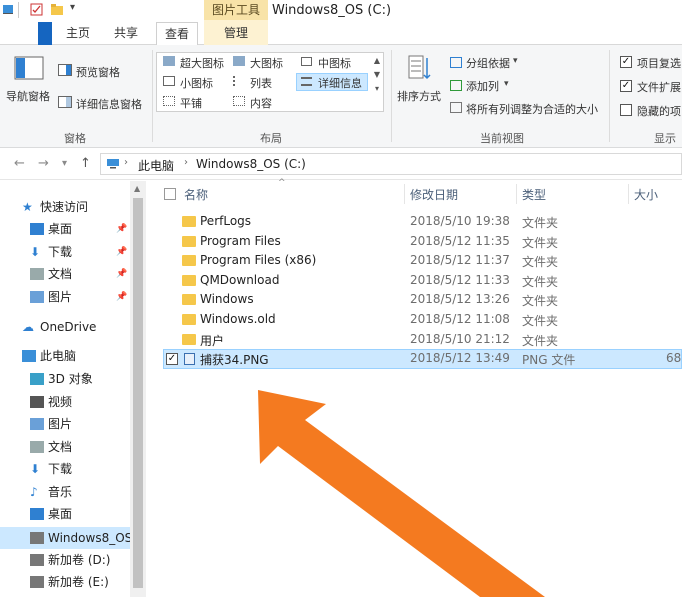  I want to click on sidebar-item: 桌面 📌, so click(65, 229).